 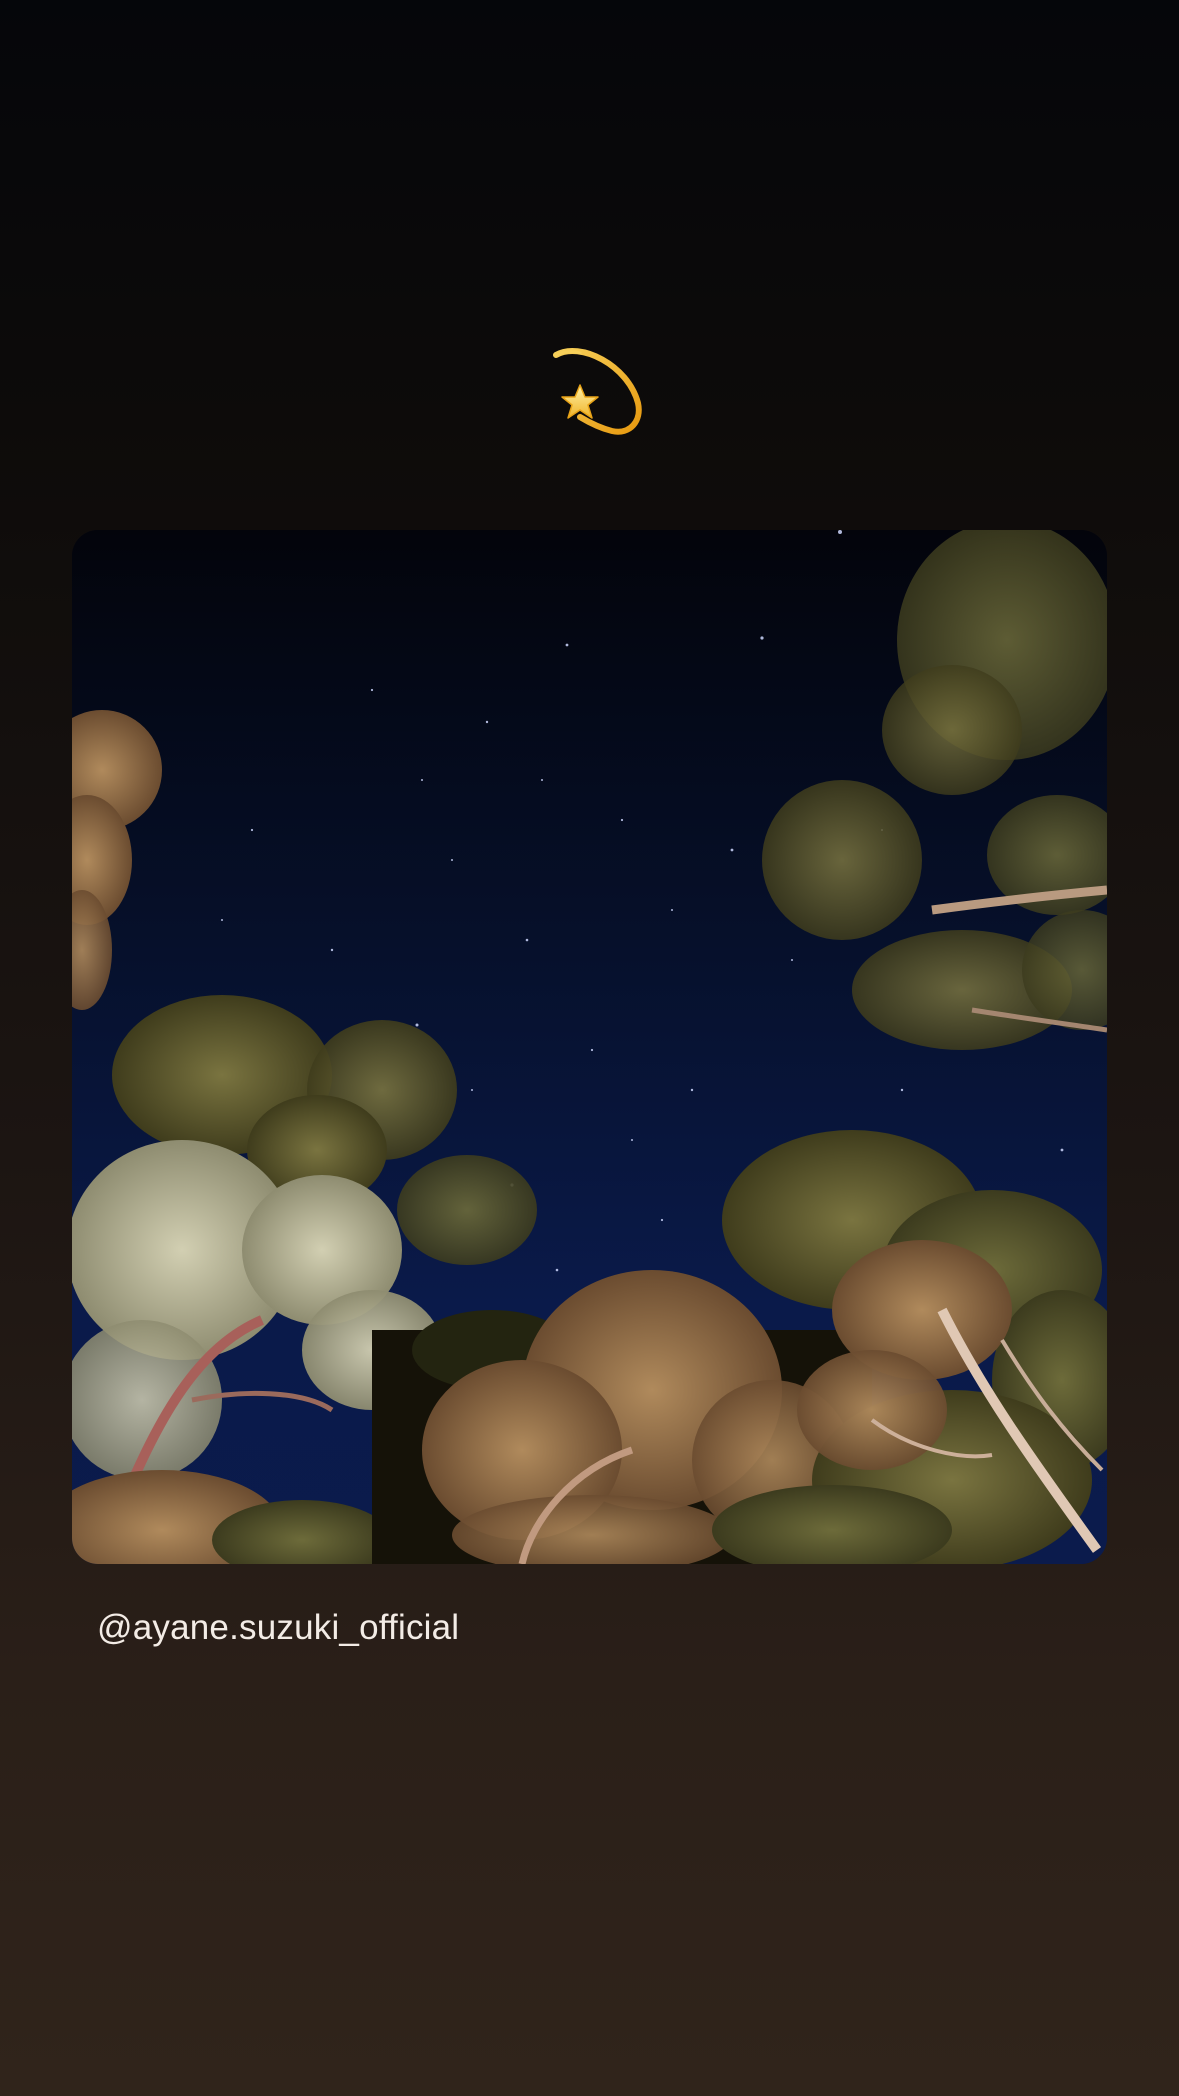 What do you see at coordinates (278, 1628) in the screenshot?
I see `username-mention: @ayane.suzuki_official` at bounding box center [278, 1628].